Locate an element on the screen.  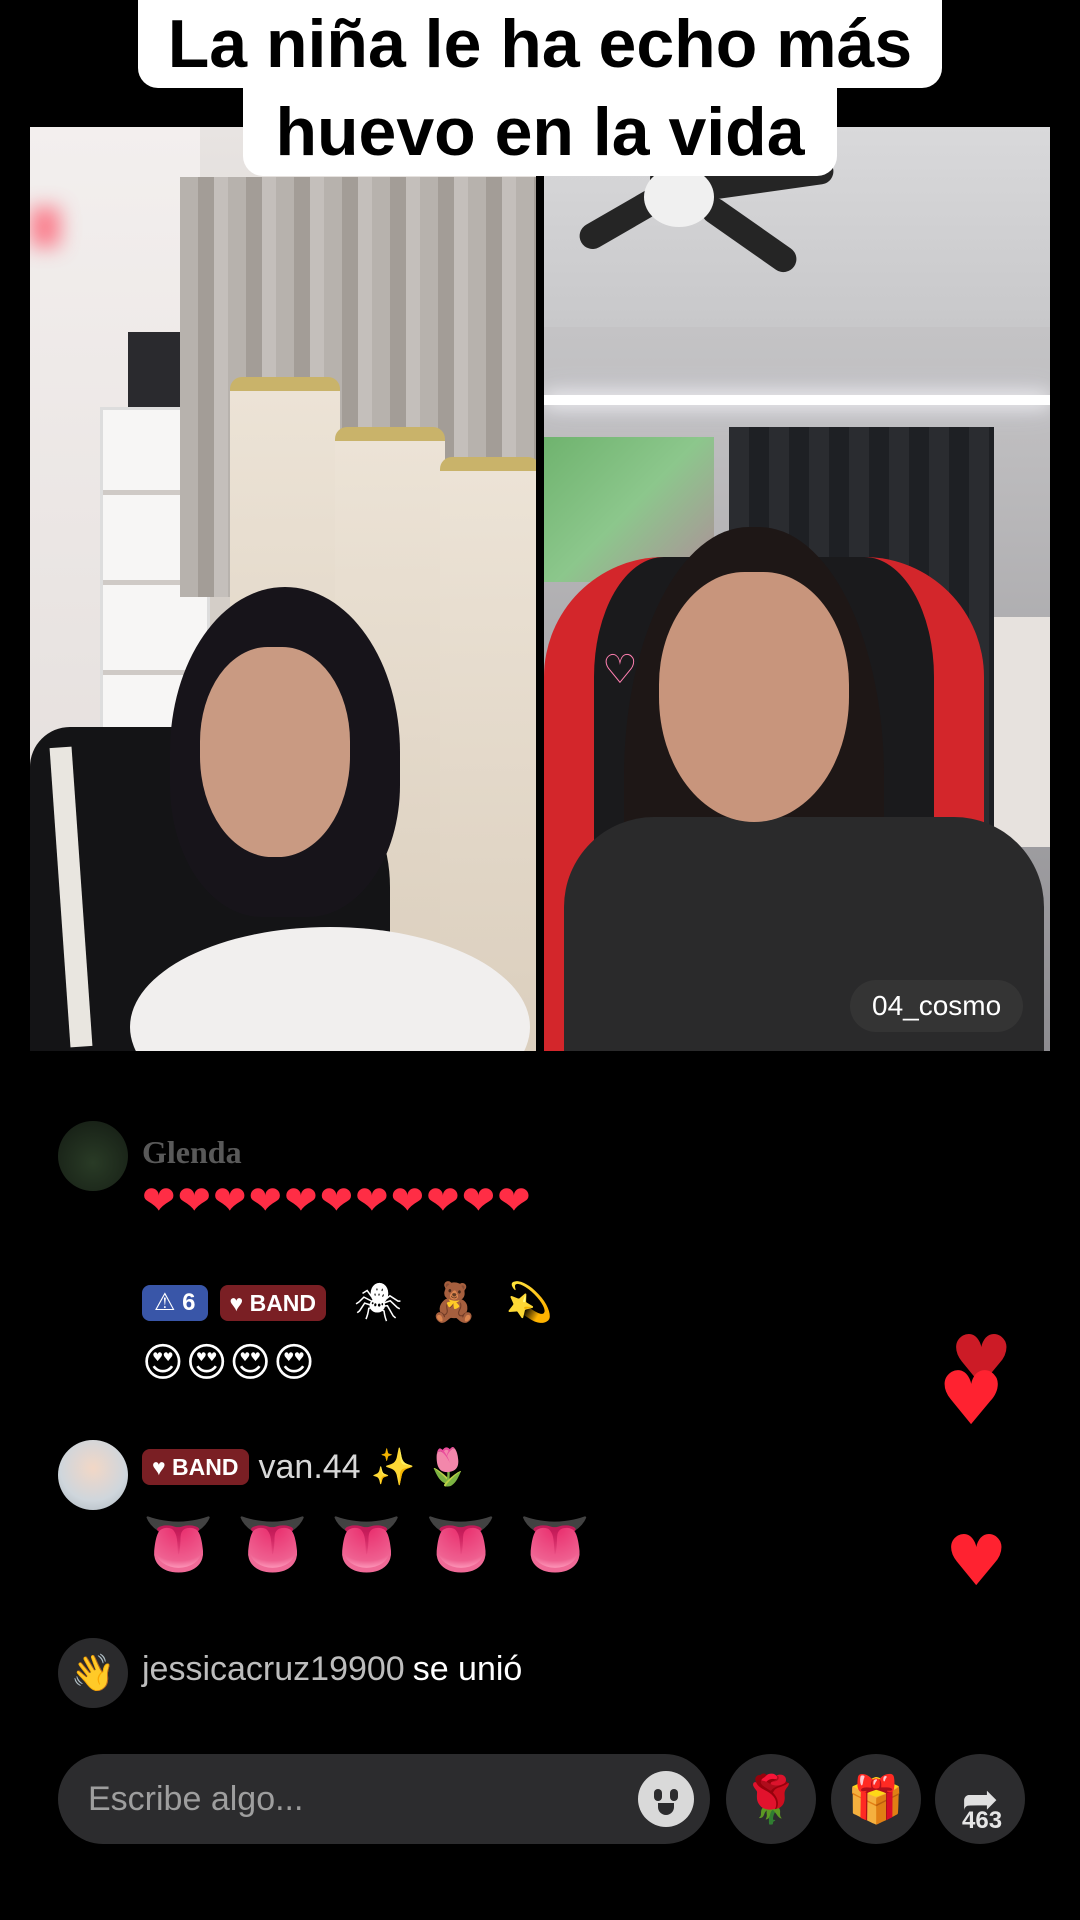
scene-poster is located at coordinates (157, 372).